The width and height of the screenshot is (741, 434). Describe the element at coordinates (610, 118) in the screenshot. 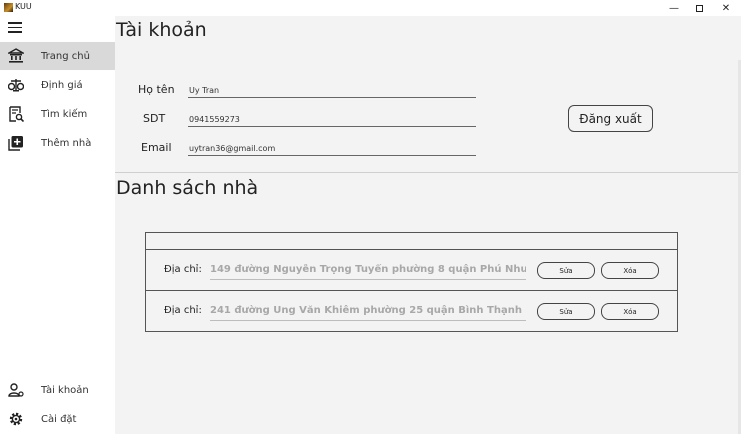

I see `logout-button: Đăng xuất` at that location.